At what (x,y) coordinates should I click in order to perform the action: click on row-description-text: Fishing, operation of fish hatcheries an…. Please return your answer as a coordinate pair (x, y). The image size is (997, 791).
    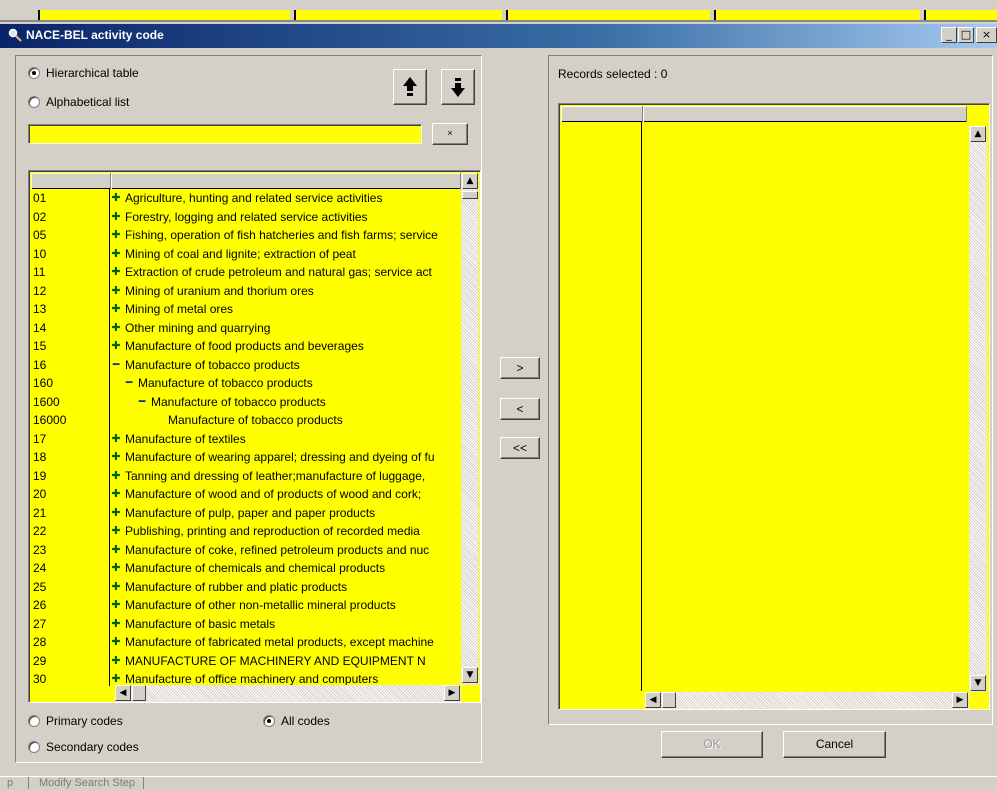
    Looking at the image, I should click on (281, 235).